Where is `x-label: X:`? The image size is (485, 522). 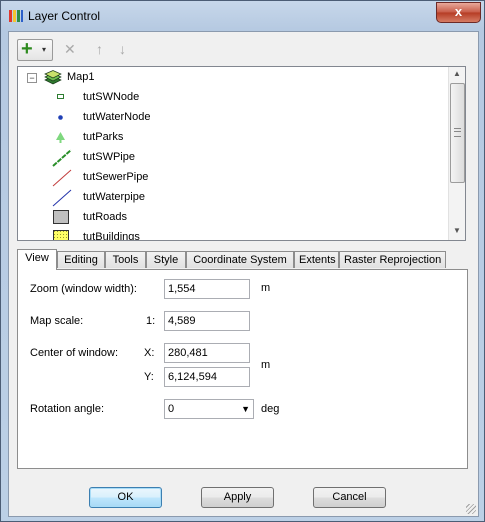
x-label: X: is located at coordinates (149, 353).